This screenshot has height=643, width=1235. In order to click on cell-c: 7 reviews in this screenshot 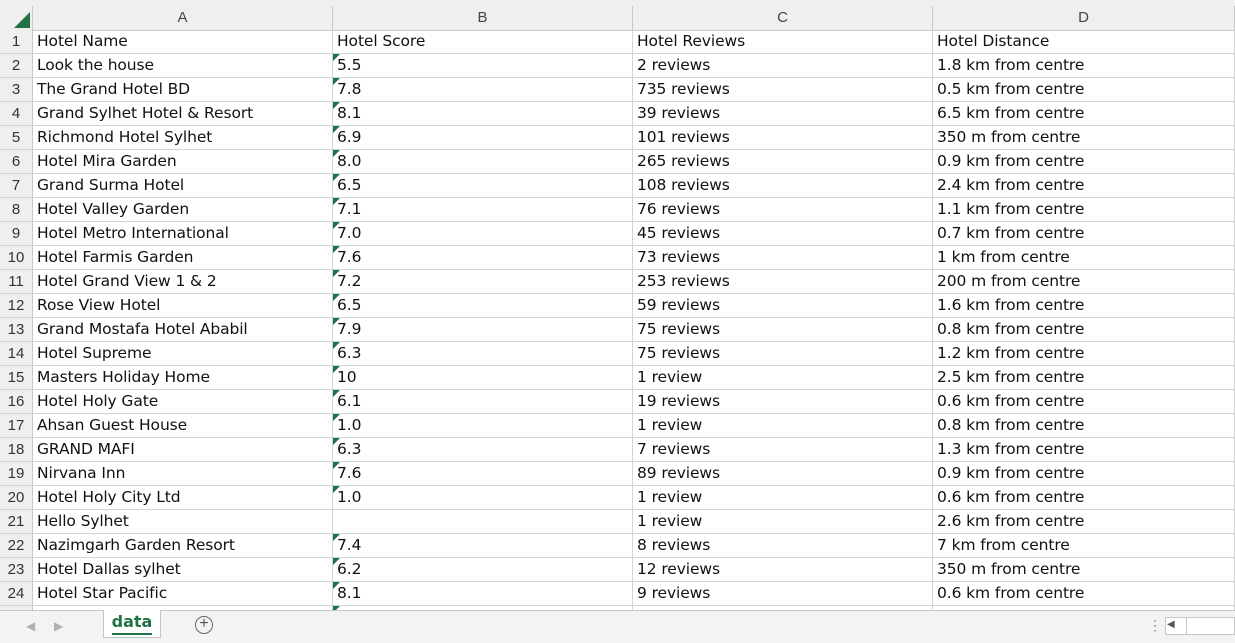, I will do `click(783, 449)`.